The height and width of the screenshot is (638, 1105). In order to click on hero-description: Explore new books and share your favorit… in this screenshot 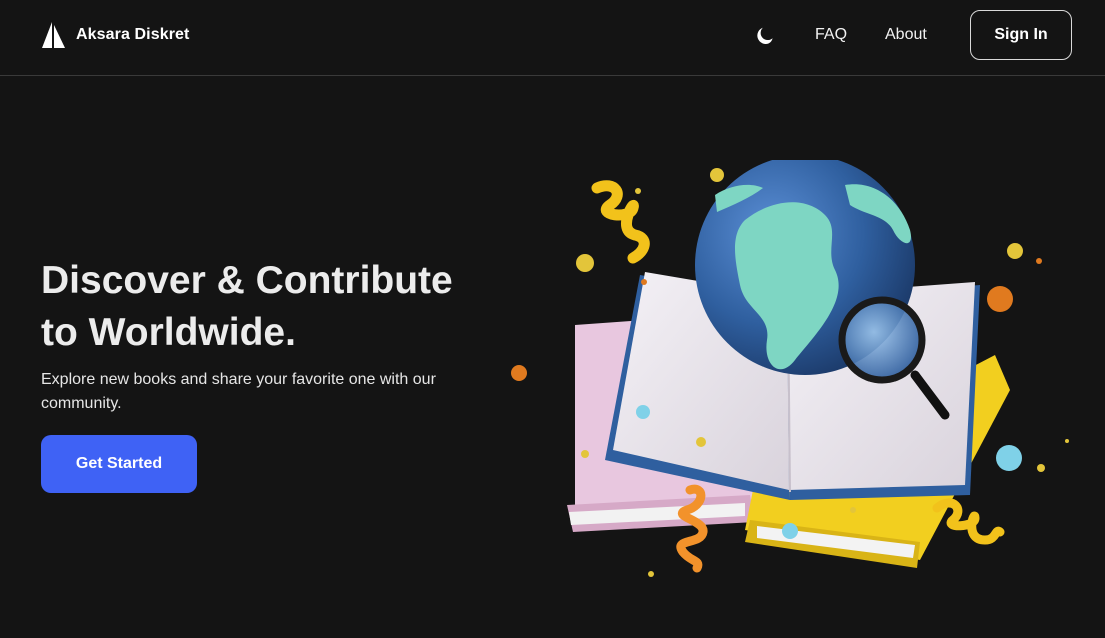, I will do `click(238, 391)`.